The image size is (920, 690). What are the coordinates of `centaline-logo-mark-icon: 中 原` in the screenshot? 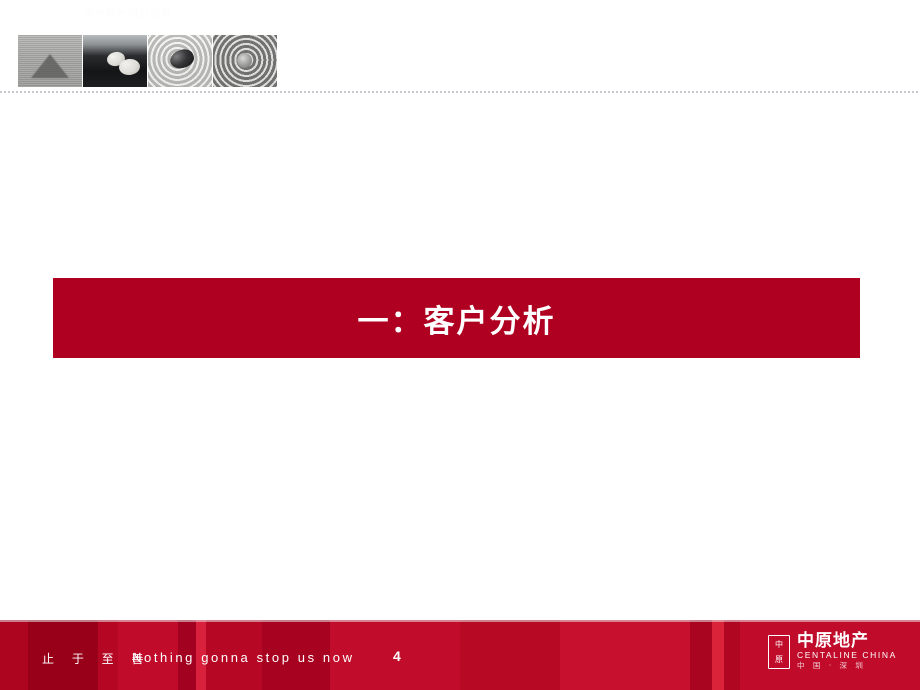 It's located at (779, 651).